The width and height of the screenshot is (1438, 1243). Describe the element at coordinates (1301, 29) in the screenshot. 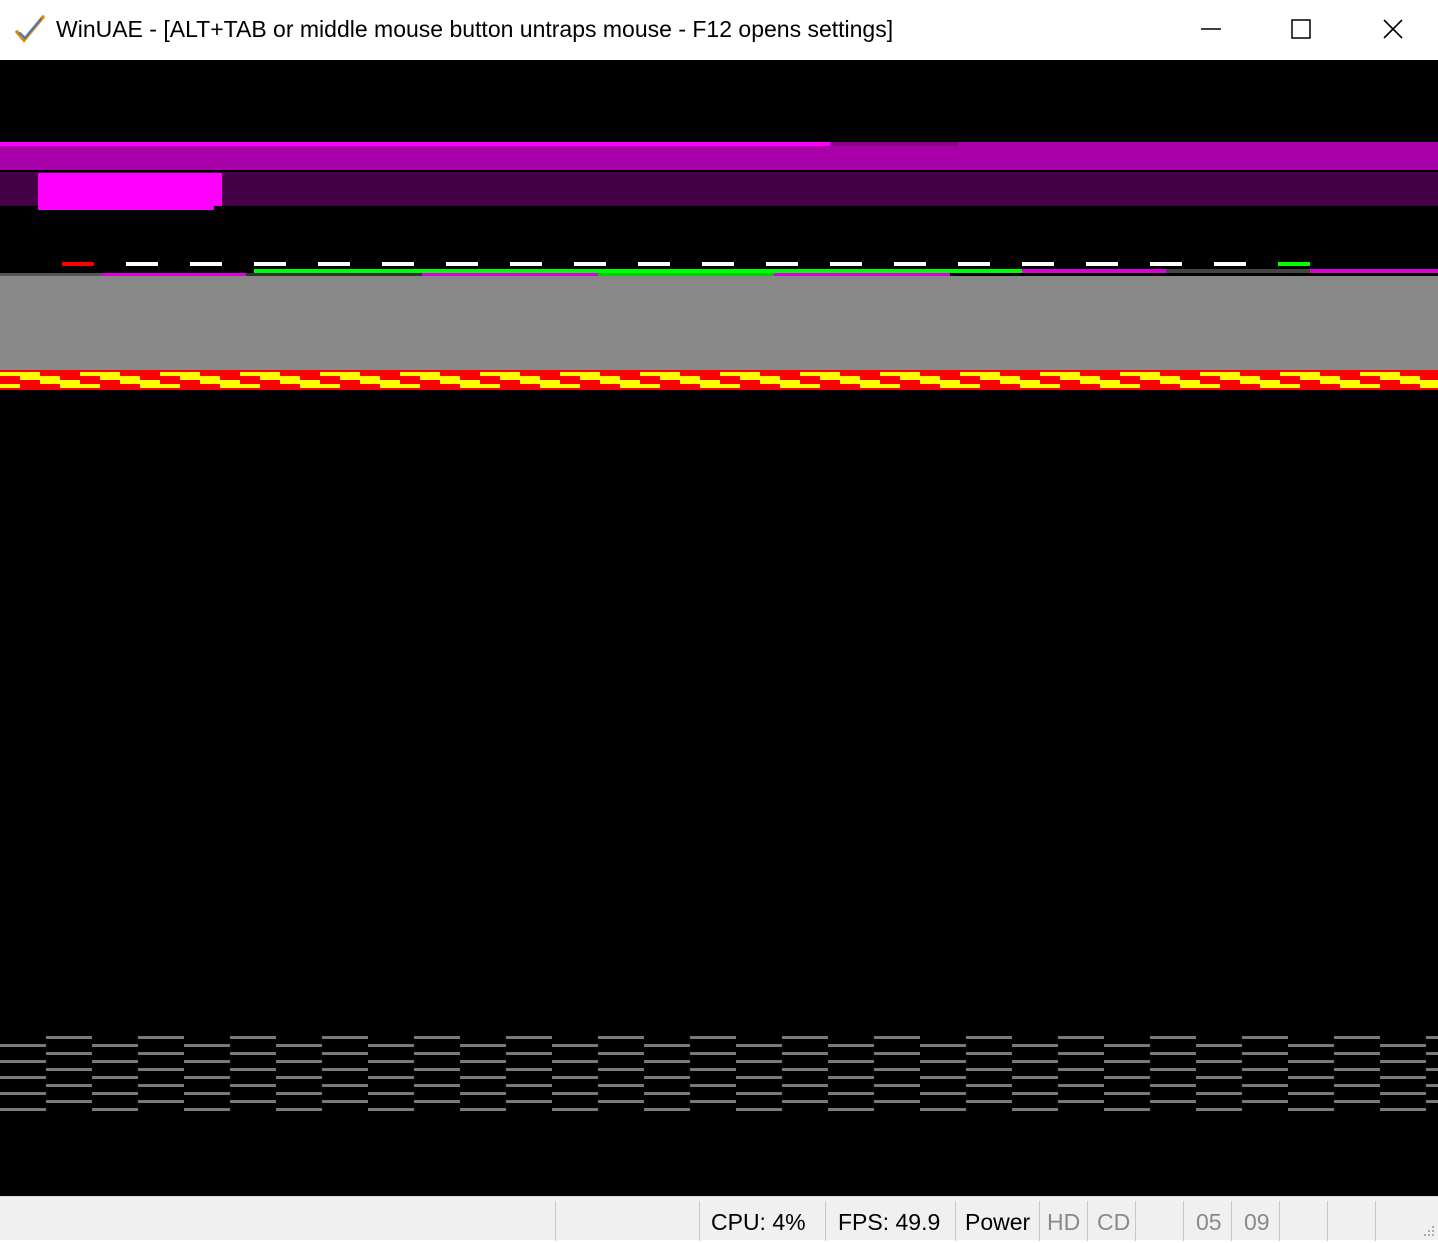

I see `maximize-button` at that location.